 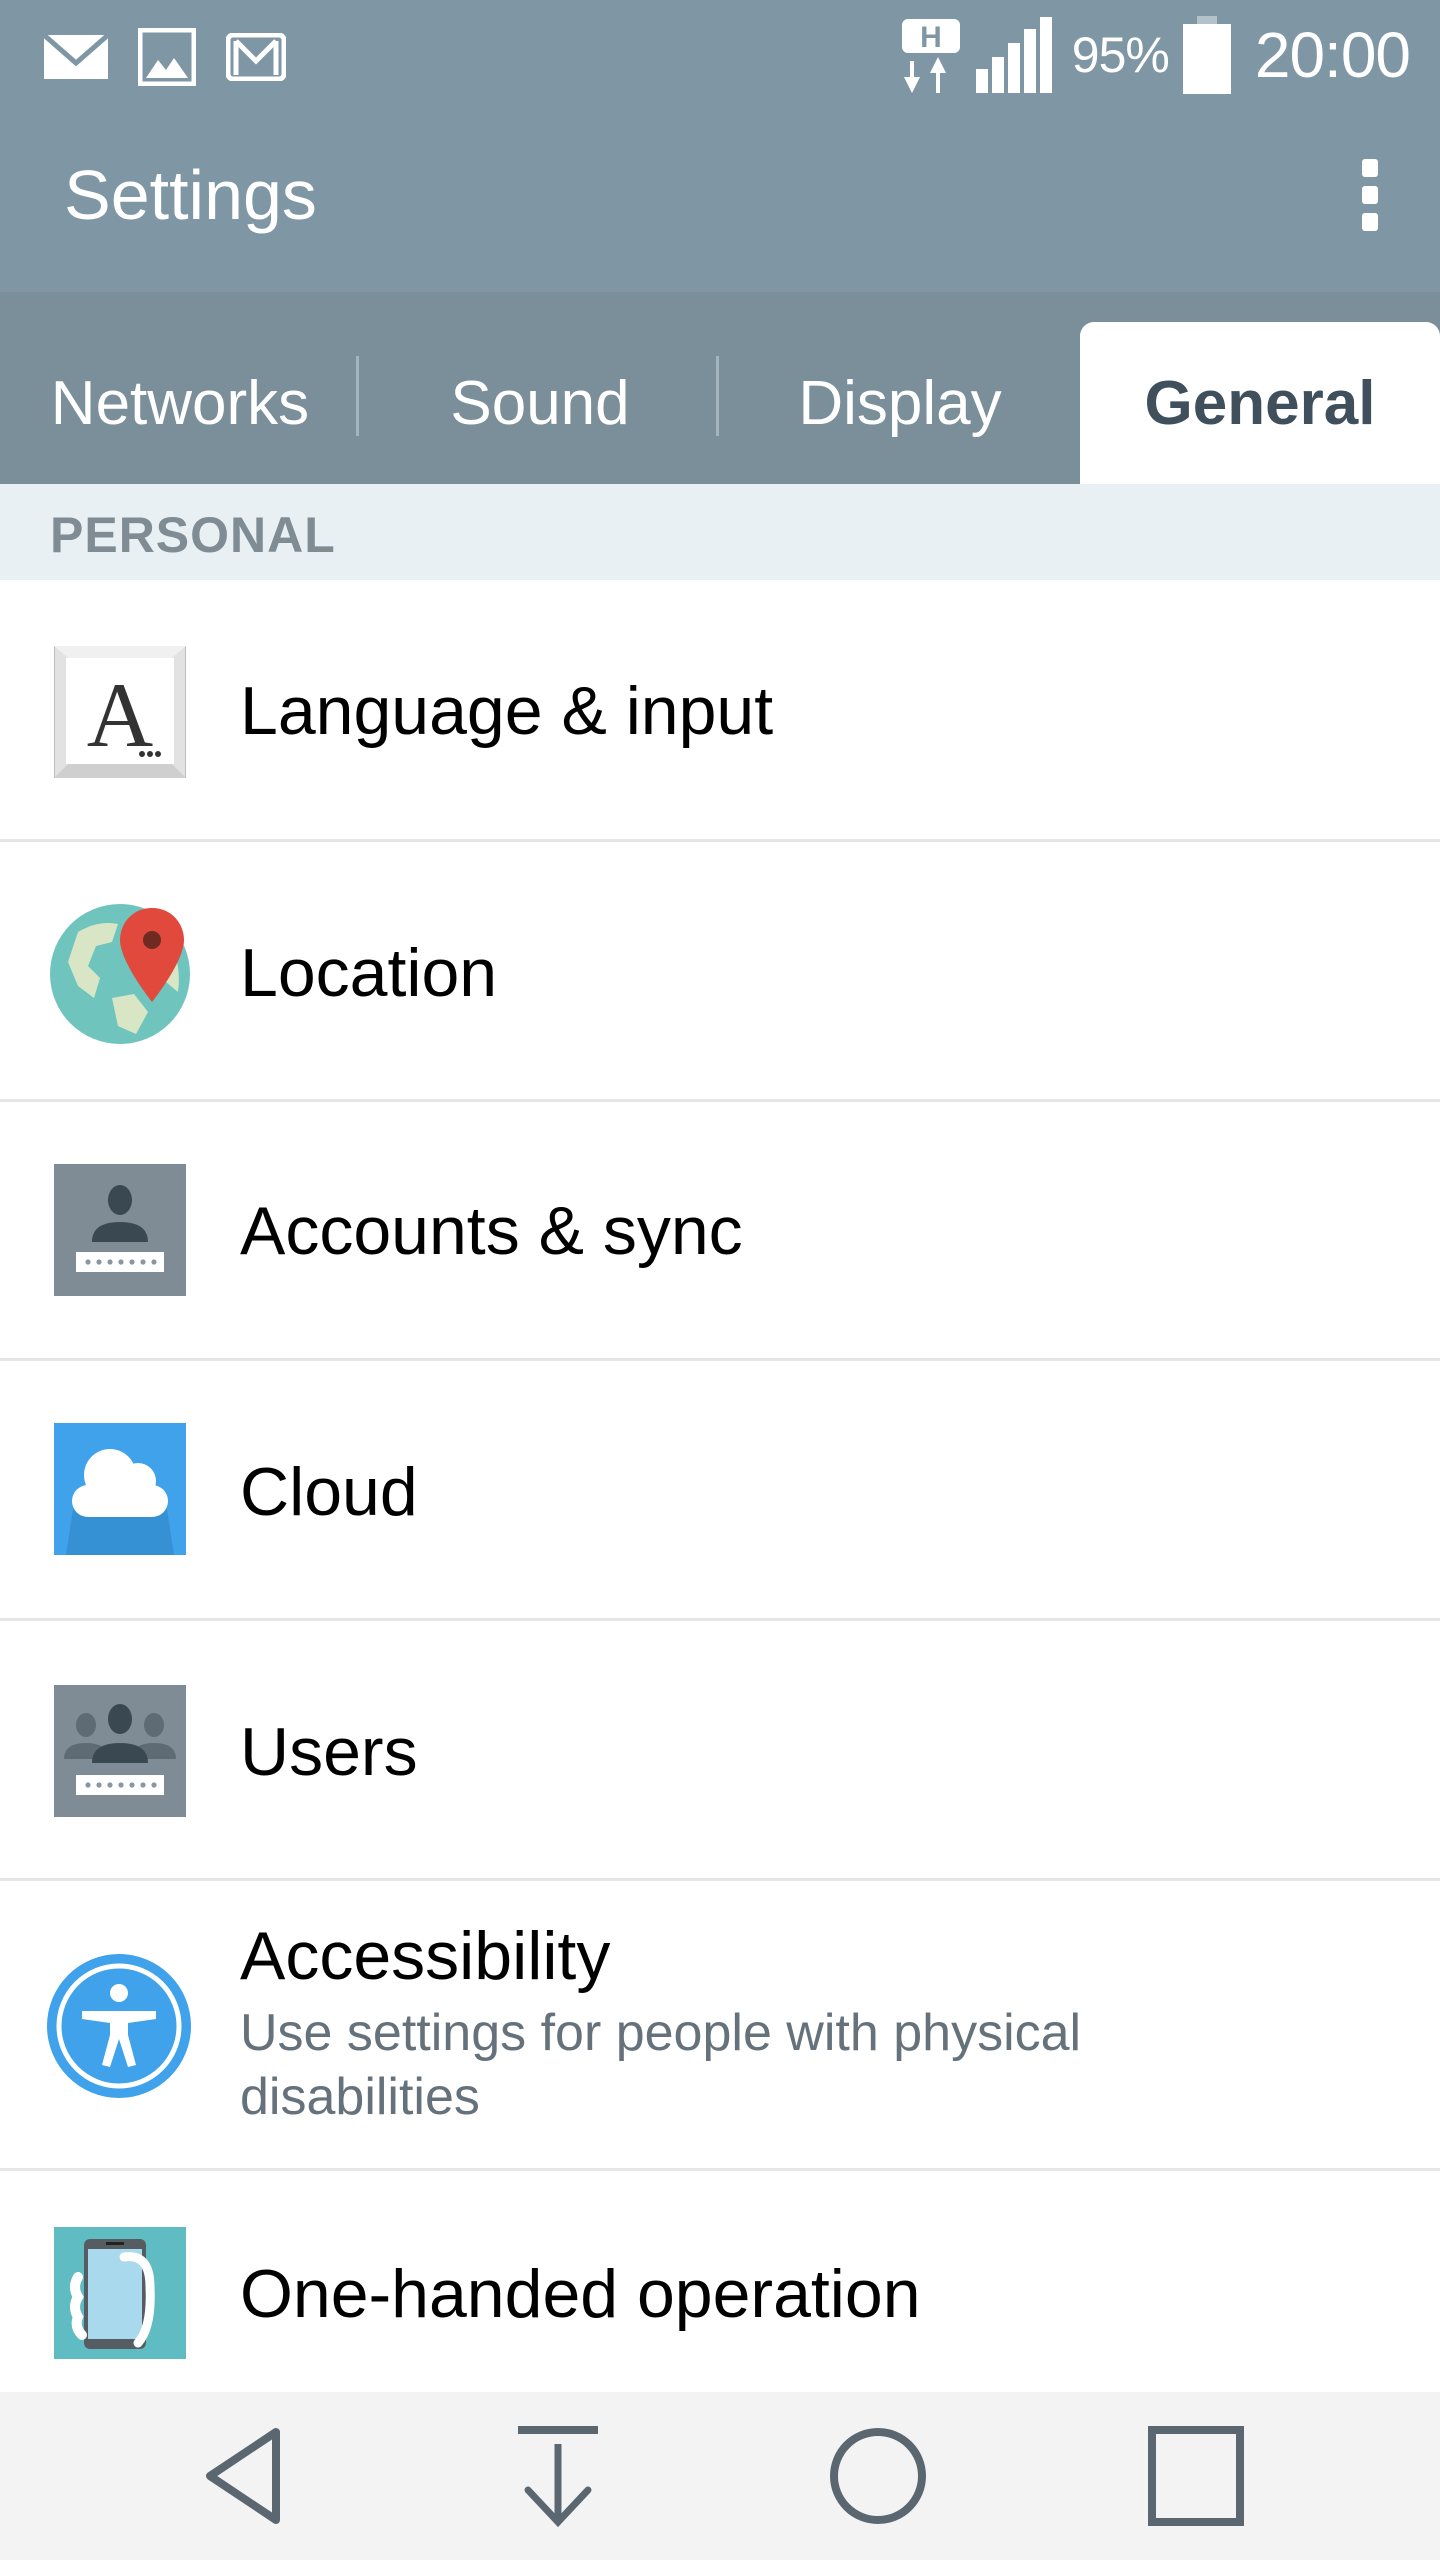 What do you see at coordinates (76, 56) in the screenshot?
I see `email-icon` at bounding box center [76, 56].